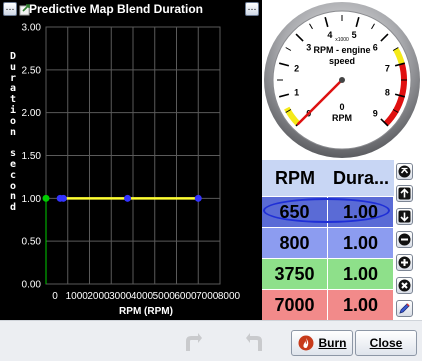  I want to click on add-row-button, so click(404, 262).